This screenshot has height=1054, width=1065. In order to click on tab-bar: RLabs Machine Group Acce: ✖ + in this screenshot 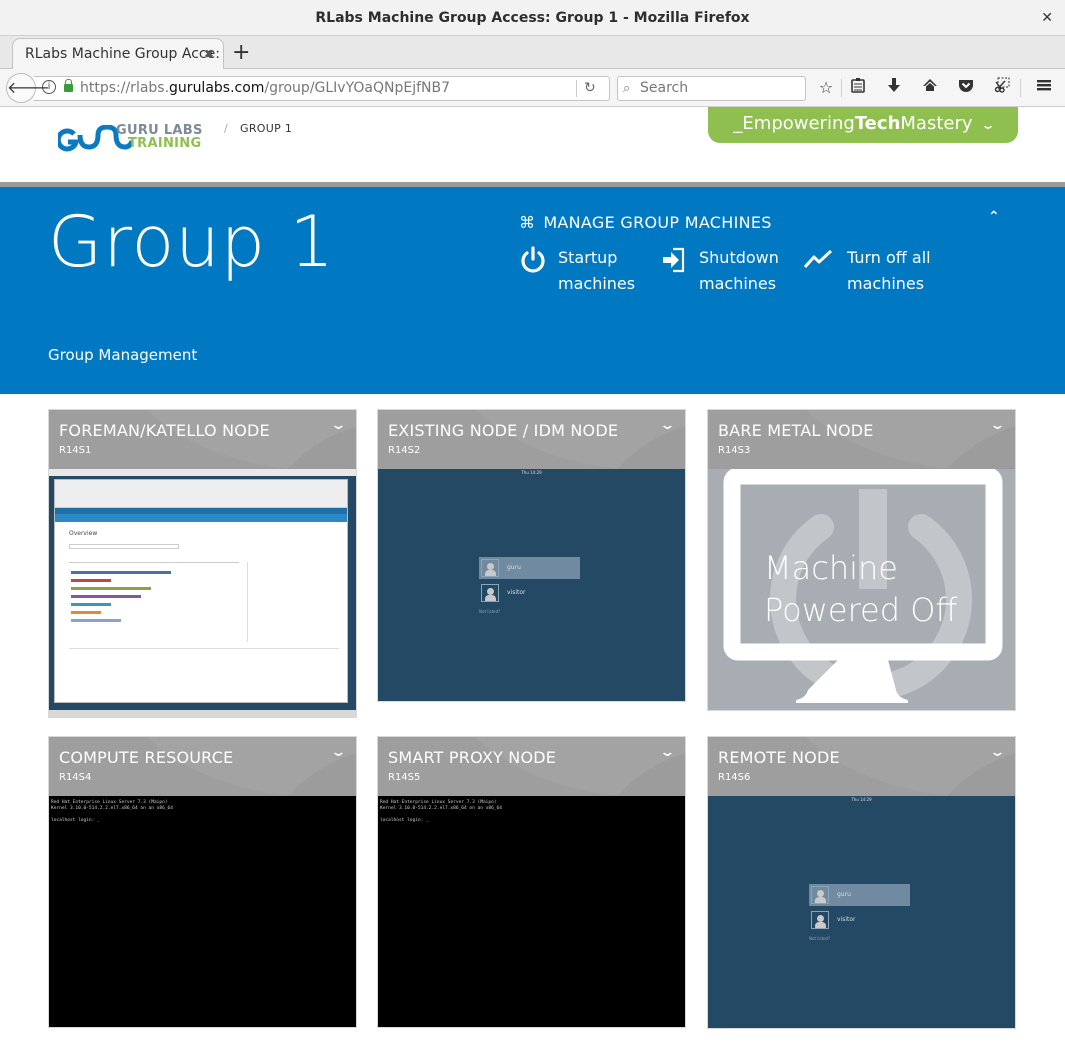, I will do `click(532, 53)`.